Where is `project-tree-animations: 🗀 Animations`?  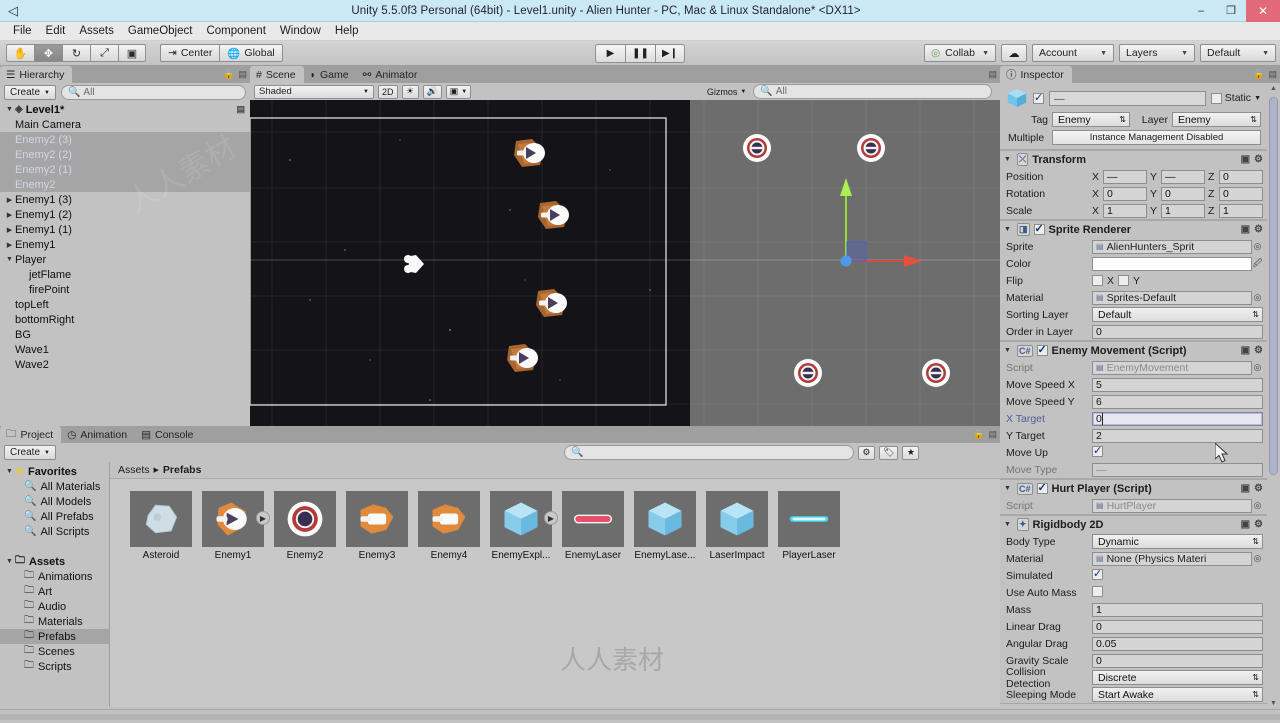
project-tree-animations: 🗀 Animations is located at coordinates (54, 576).